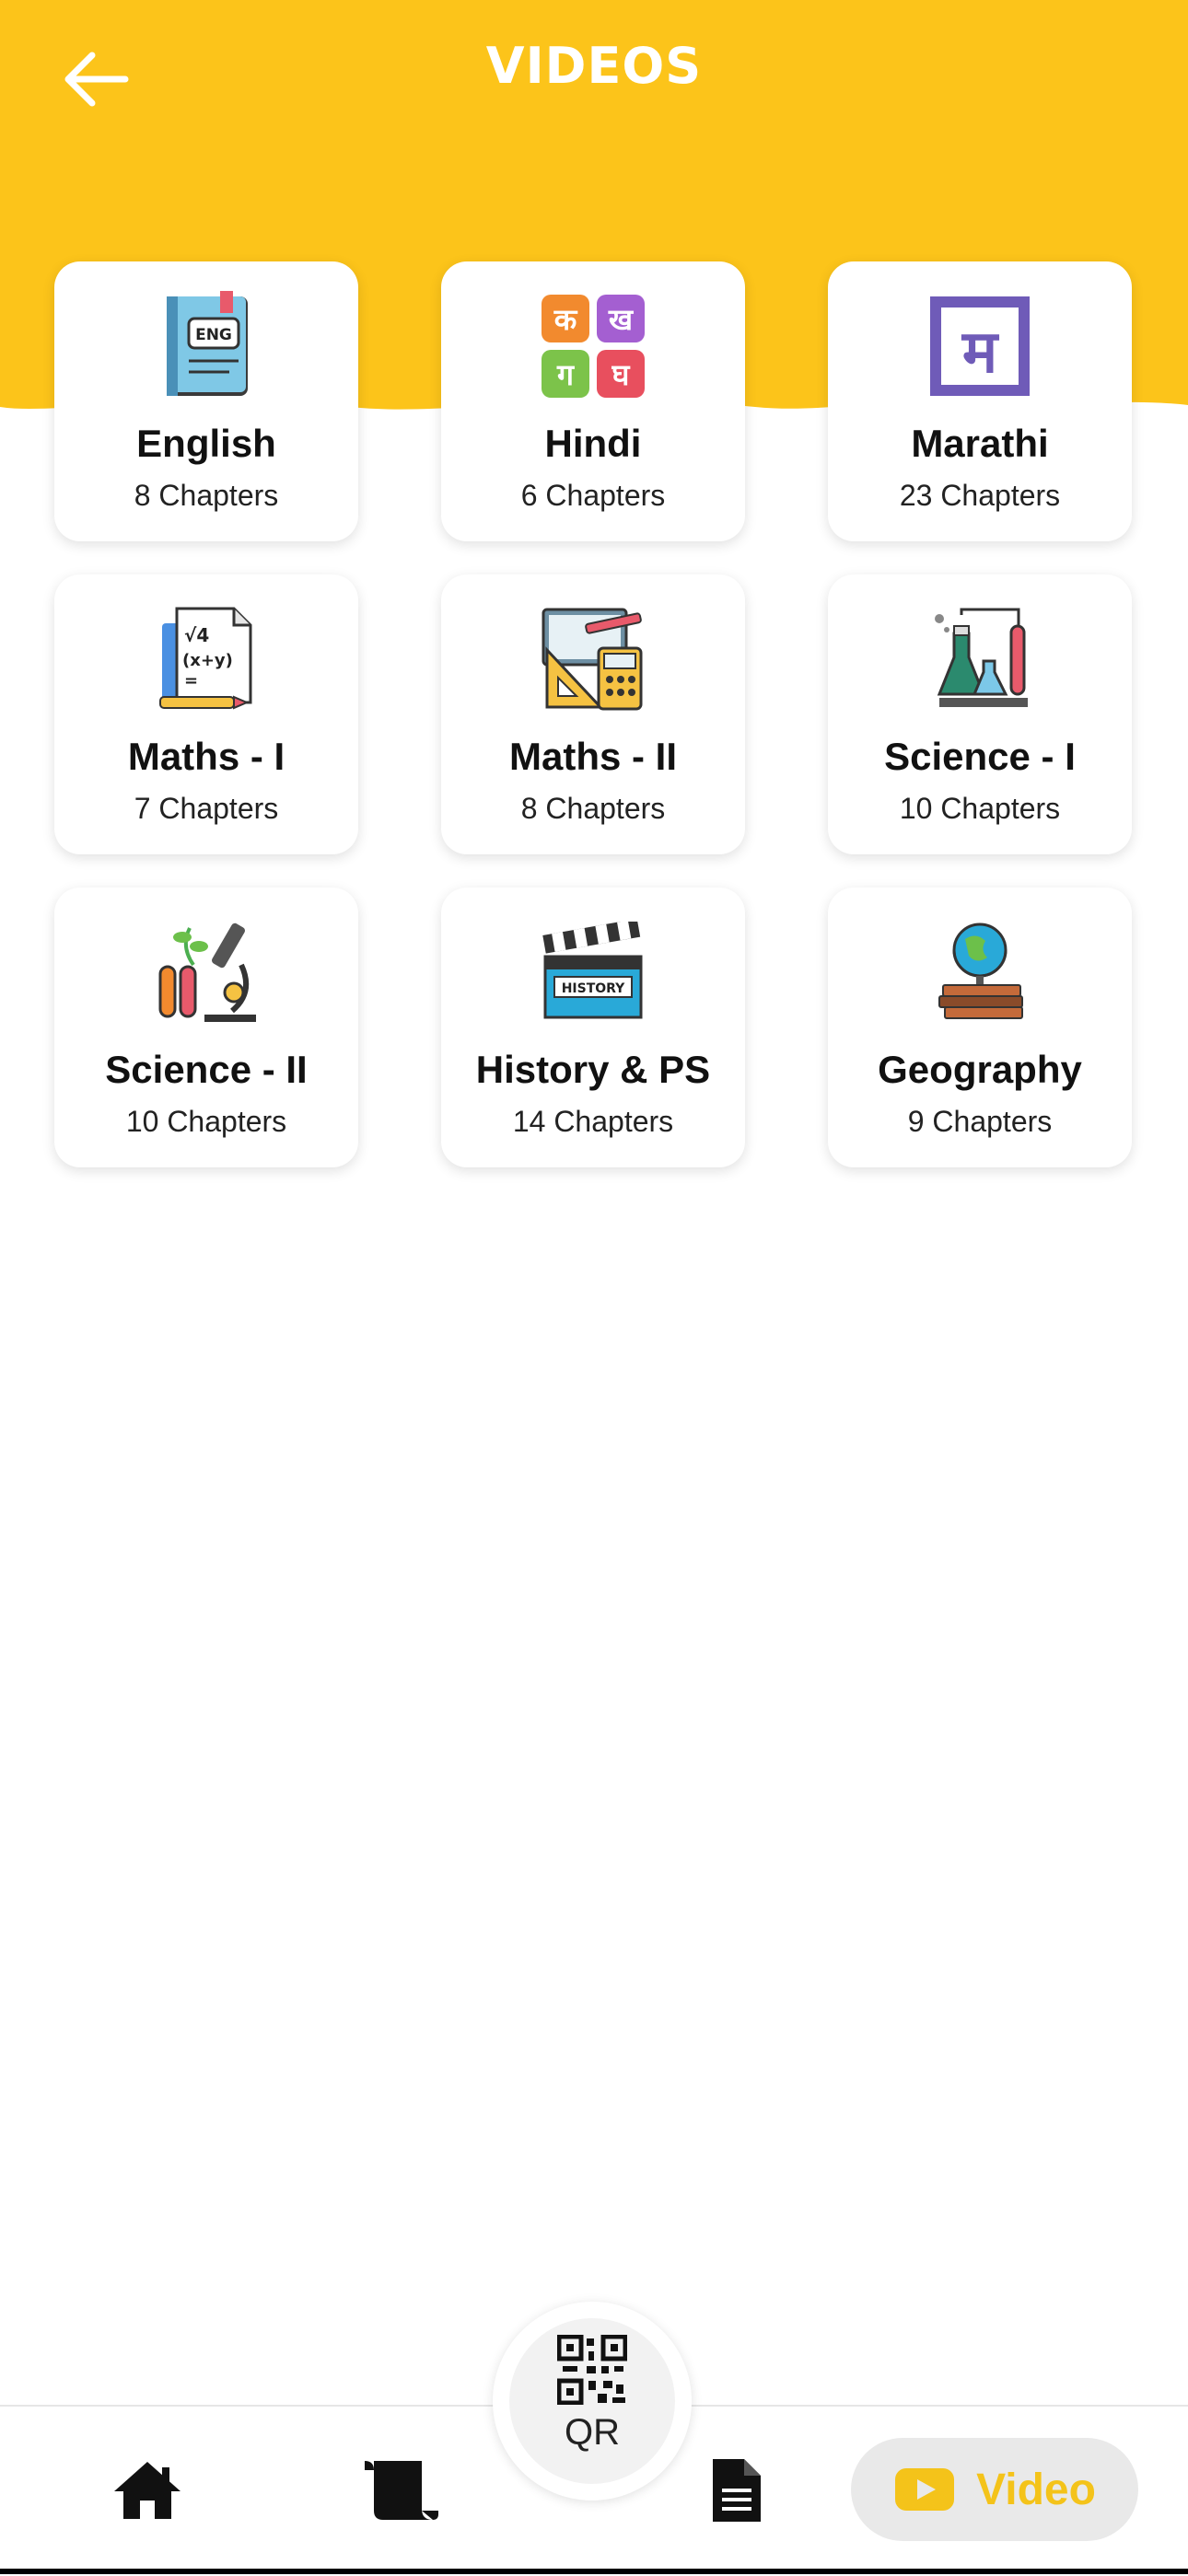  I want to click on subject-card-history-ps: HISTORY History & PS 14 Chapters, so click(593, 1027).